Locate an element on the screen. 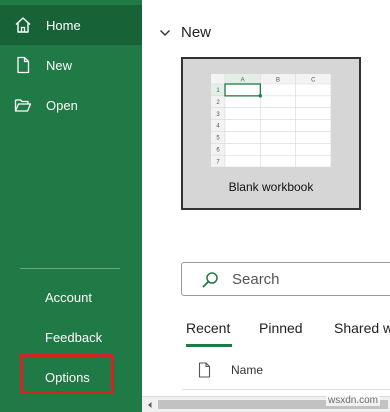 The width and height of the screenshot is (390, 412). sidebar-divider is located at coordinates (70, 268).